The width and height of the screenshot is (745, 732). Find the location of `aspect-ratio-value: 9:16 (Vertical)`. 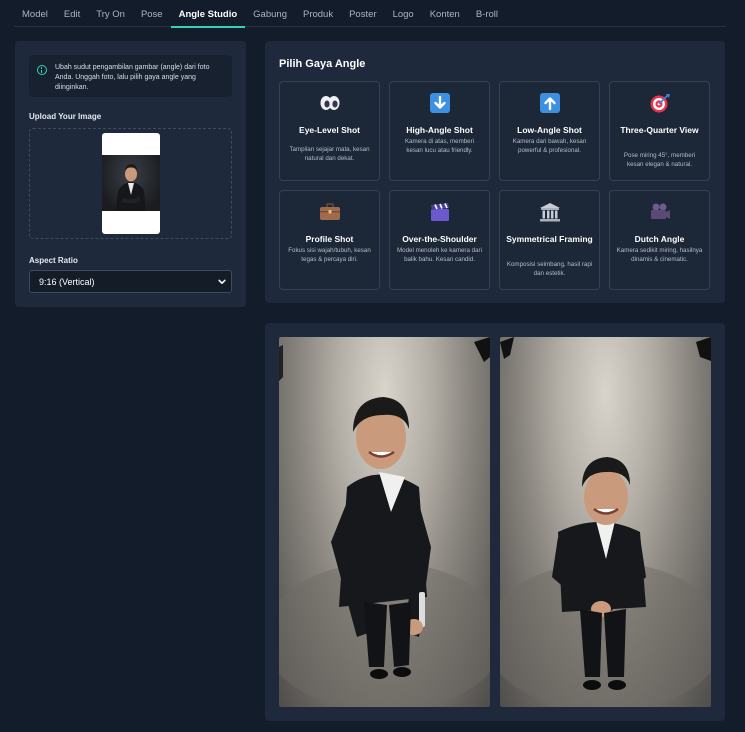

aspect-ratio-value: 9:16 (Vertical) is located at coordinates (67, 282).